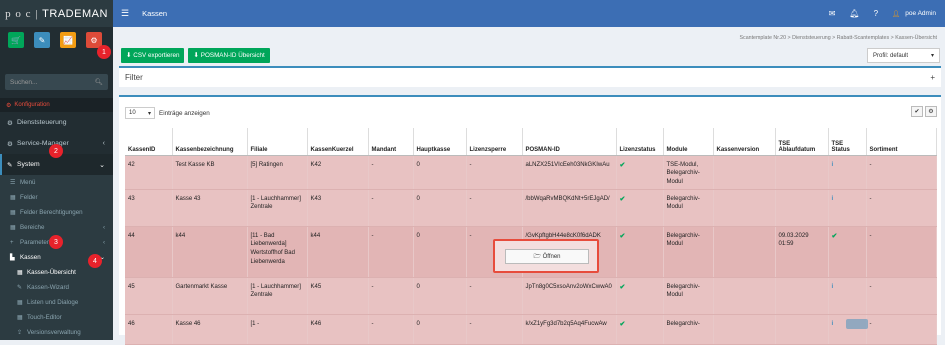  What do you see at coordinates (20, 333) in the screenshot?
I see `upload-icon: ⇪` at bounding box center [20, 333].